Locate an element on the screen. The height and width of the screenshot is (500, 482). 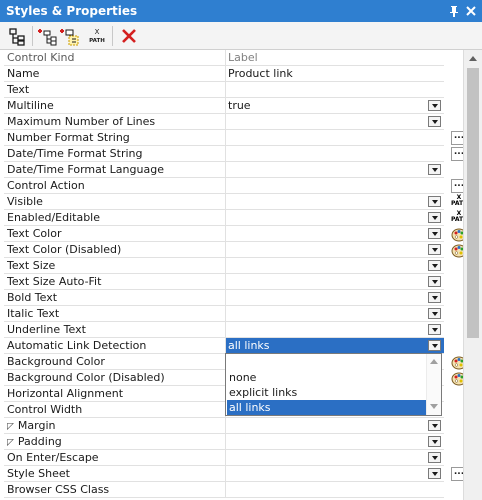
property-row: ◸ Padding is located at coordinates (224, 442).